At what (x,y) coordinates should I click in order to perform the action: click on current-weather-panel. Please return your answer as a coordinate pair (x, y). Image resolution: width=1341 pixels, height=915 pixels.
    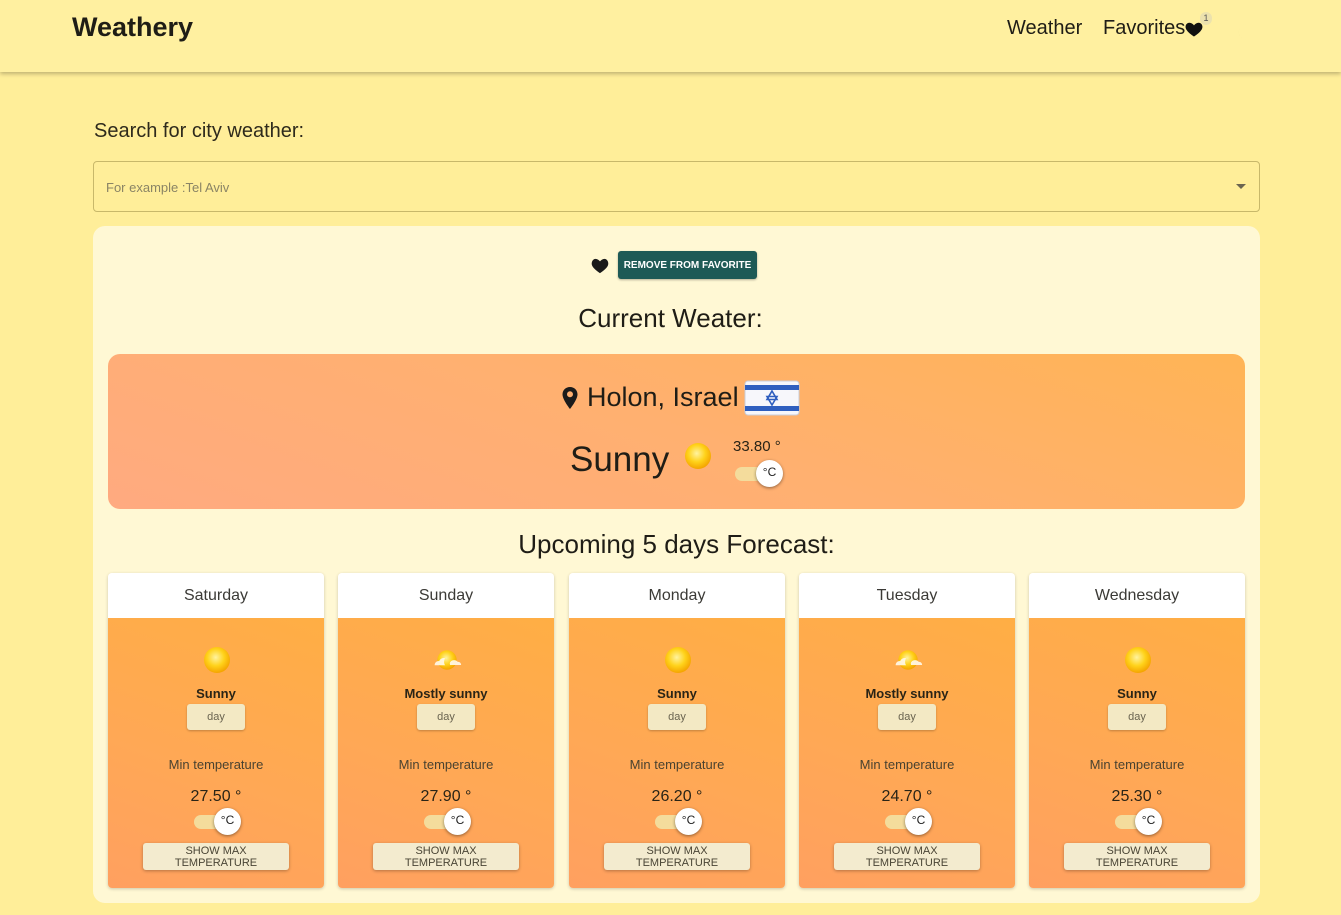
    Looking at the image, I should click on (676, 431).